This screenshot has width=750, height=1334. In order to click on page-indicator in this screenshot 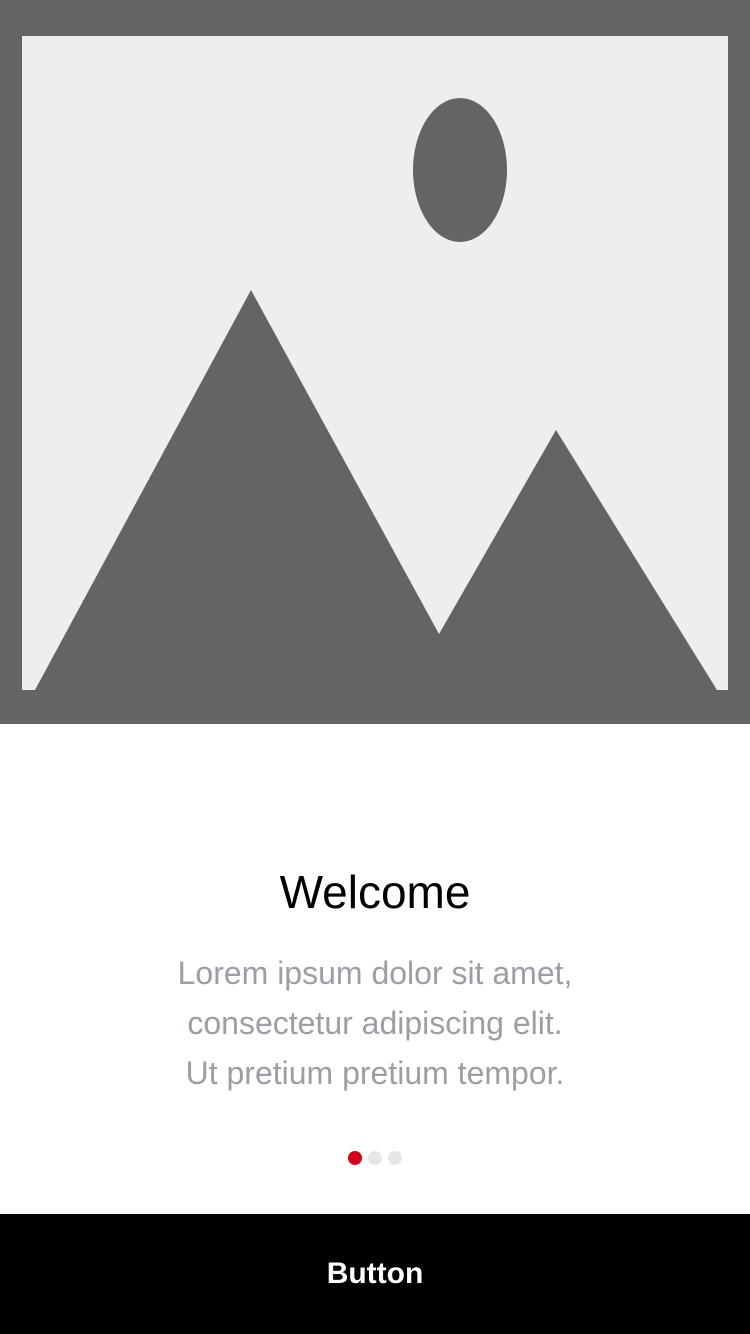, I will do `click(375, 1158)`.